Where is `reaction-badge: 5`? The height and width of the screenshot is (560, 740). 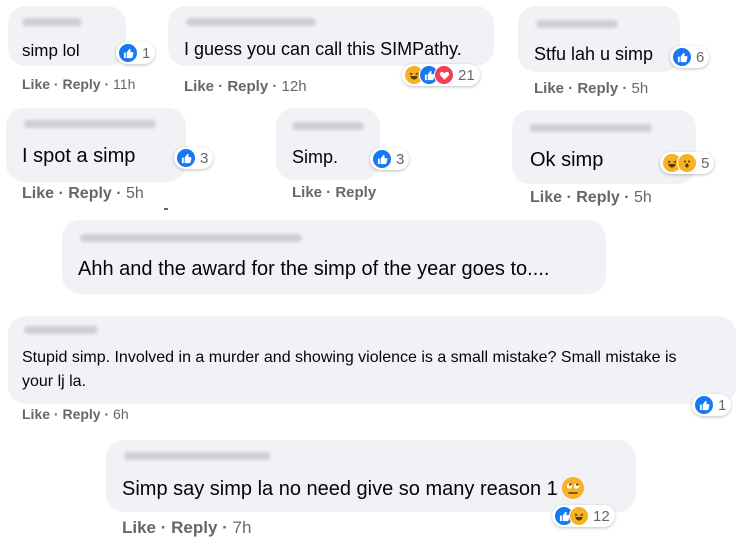
reaction-badge: 5 is located at coordinates (687, 163).